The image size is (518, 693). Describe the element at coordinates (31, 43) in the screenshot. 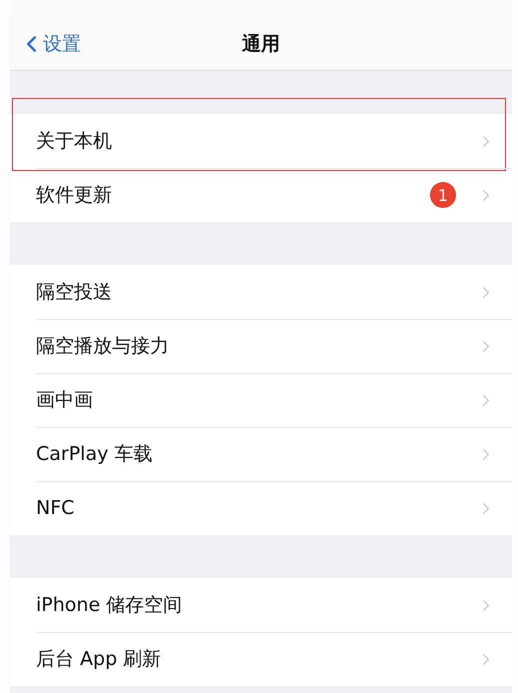

I see `back-chevron-icon` at that location.